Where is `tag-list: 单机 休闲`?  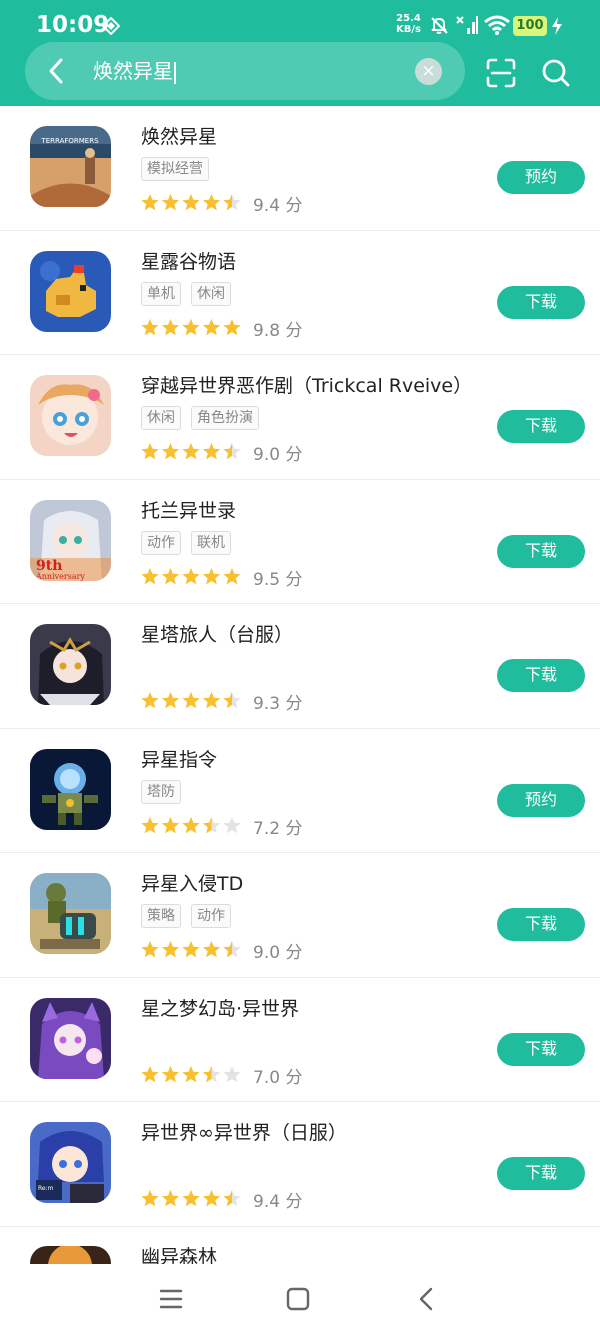
tag-list: 单机 休闲 is located at coordinates (191, 293).